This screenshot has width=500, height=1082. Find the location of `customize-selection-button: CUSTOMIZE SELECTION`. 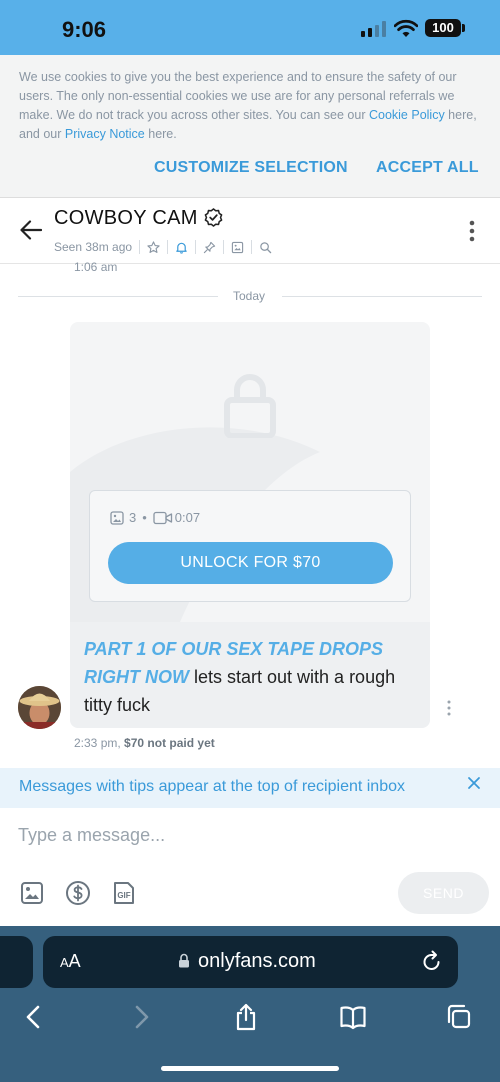

customize-selection-button: CUSTOMIZE SELECTION is located at coordinates (251, 168).